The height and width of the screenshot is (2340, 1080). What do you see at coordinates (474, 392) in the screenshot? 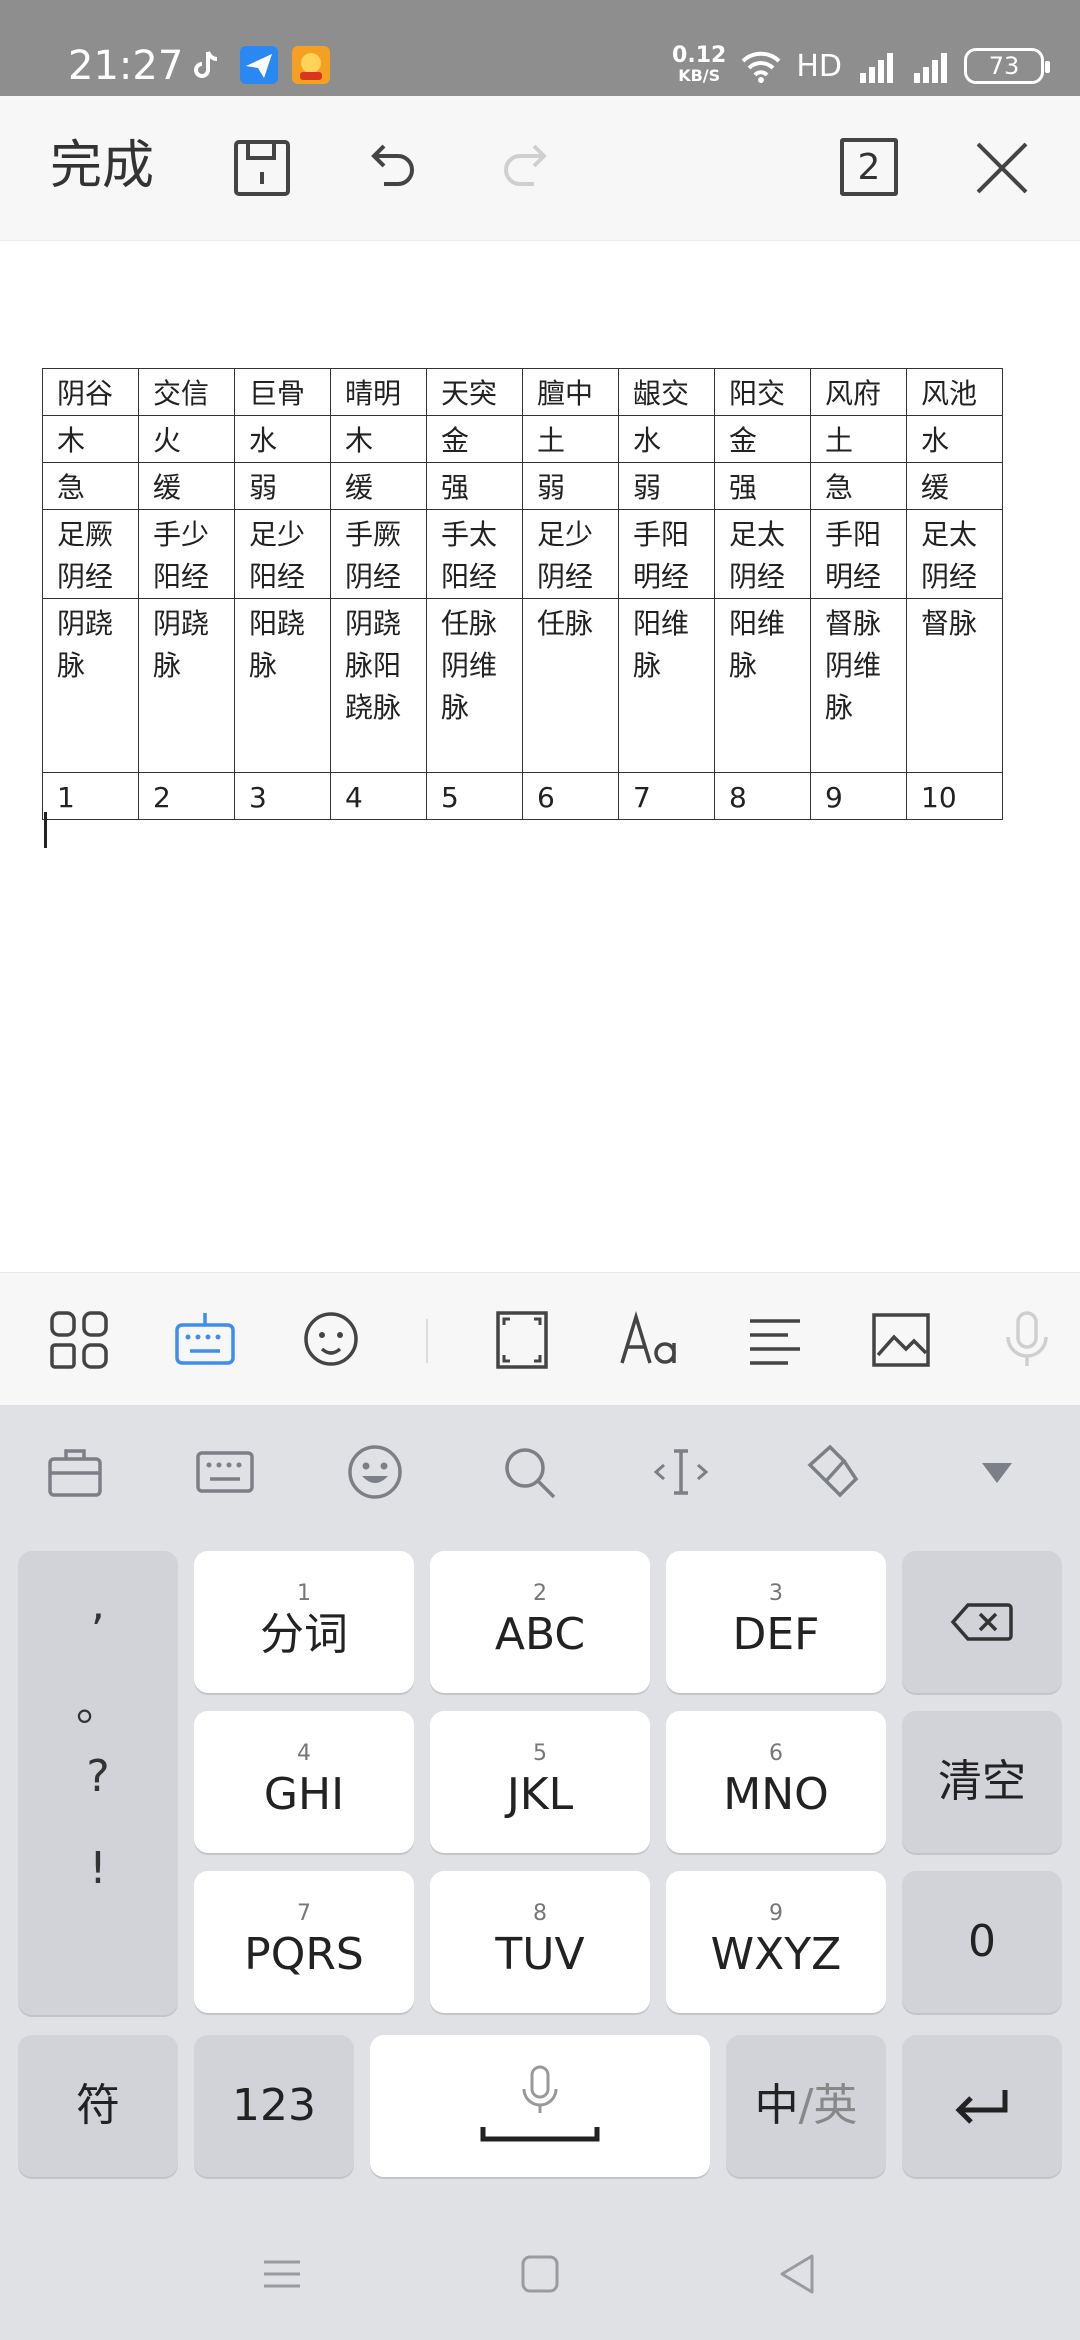
I see `table-cell: 天突` at bounding box center [474, 392].